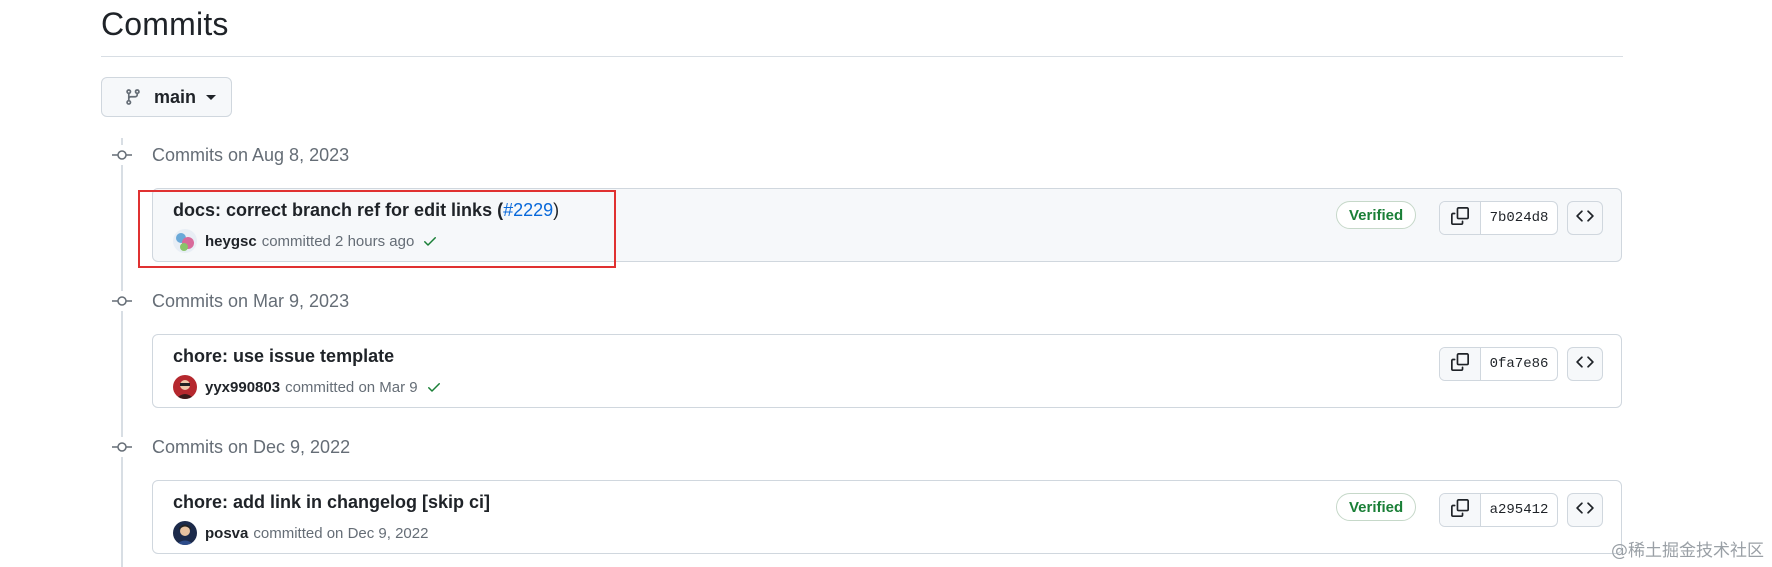  I want to click on branch-select-button: main, so click(166, 97).